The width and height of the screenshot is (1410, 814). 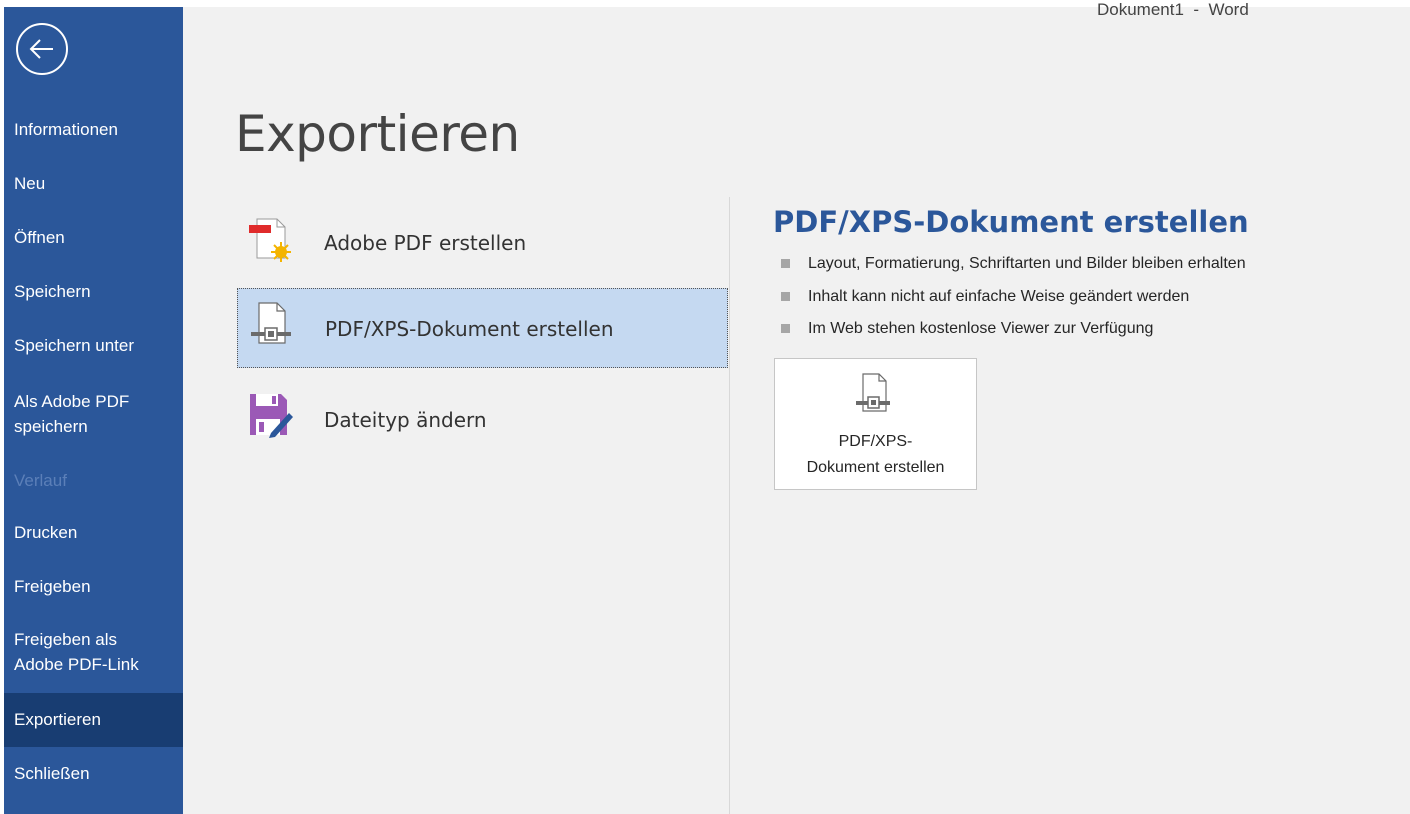 I want to click on nav-item-speichern-unter: Speichern unter, so click(x=93, y=346).